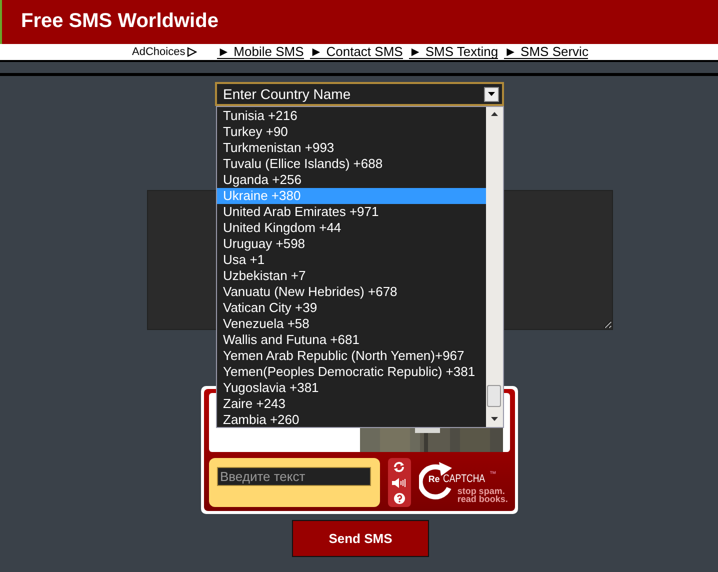  I want to click on country-option: Yugoslavia +381, so click(351, 388).